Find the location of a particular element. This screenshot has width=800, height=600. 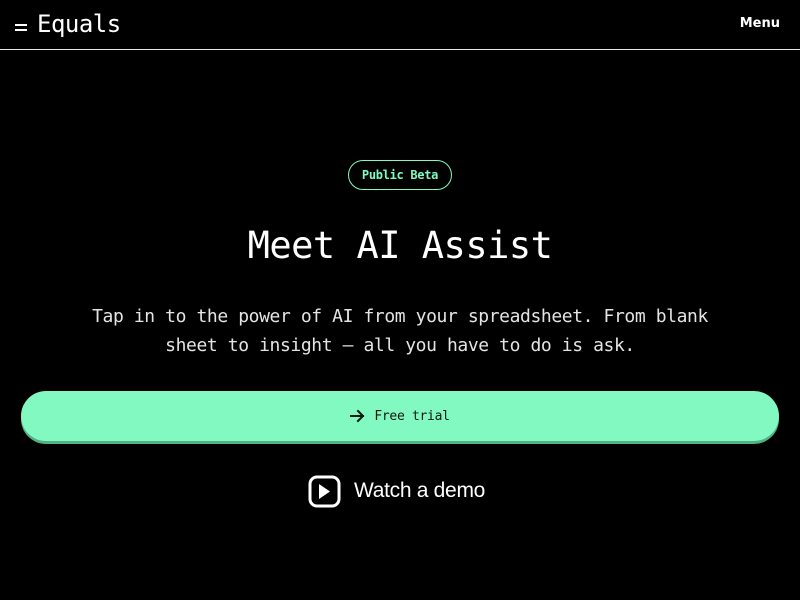

arrow-right-icon is located at coordinates (357, 416).